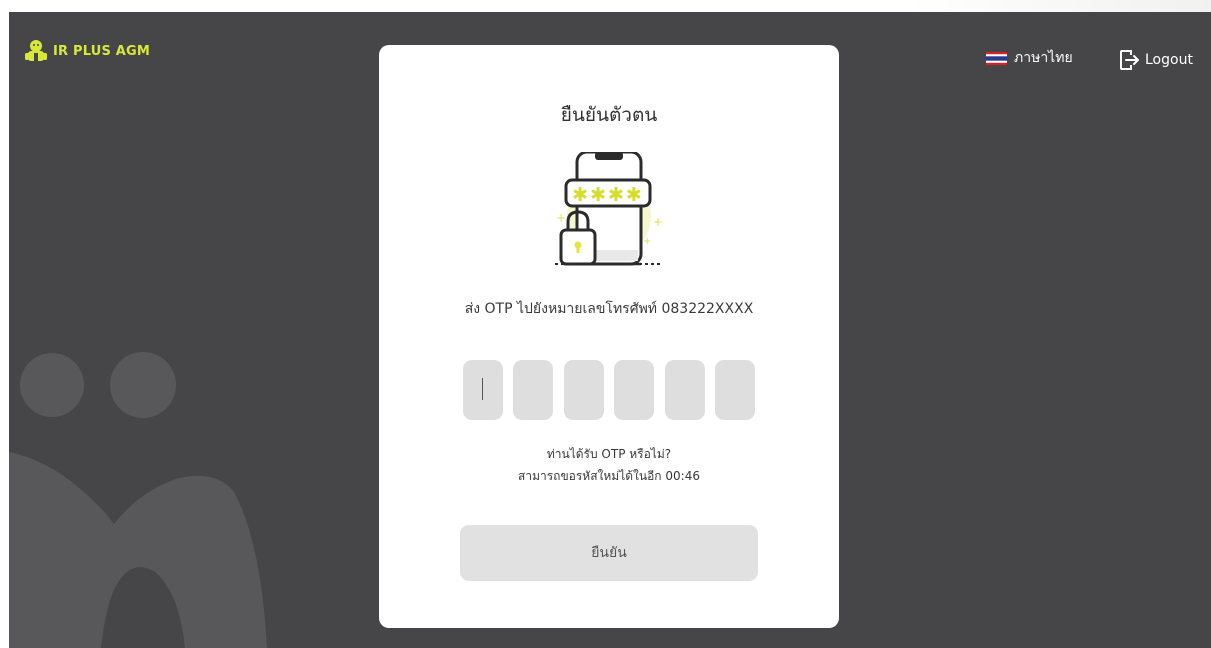  I want to click on language-switch: ภาษาไทย, so click(1029, 58).